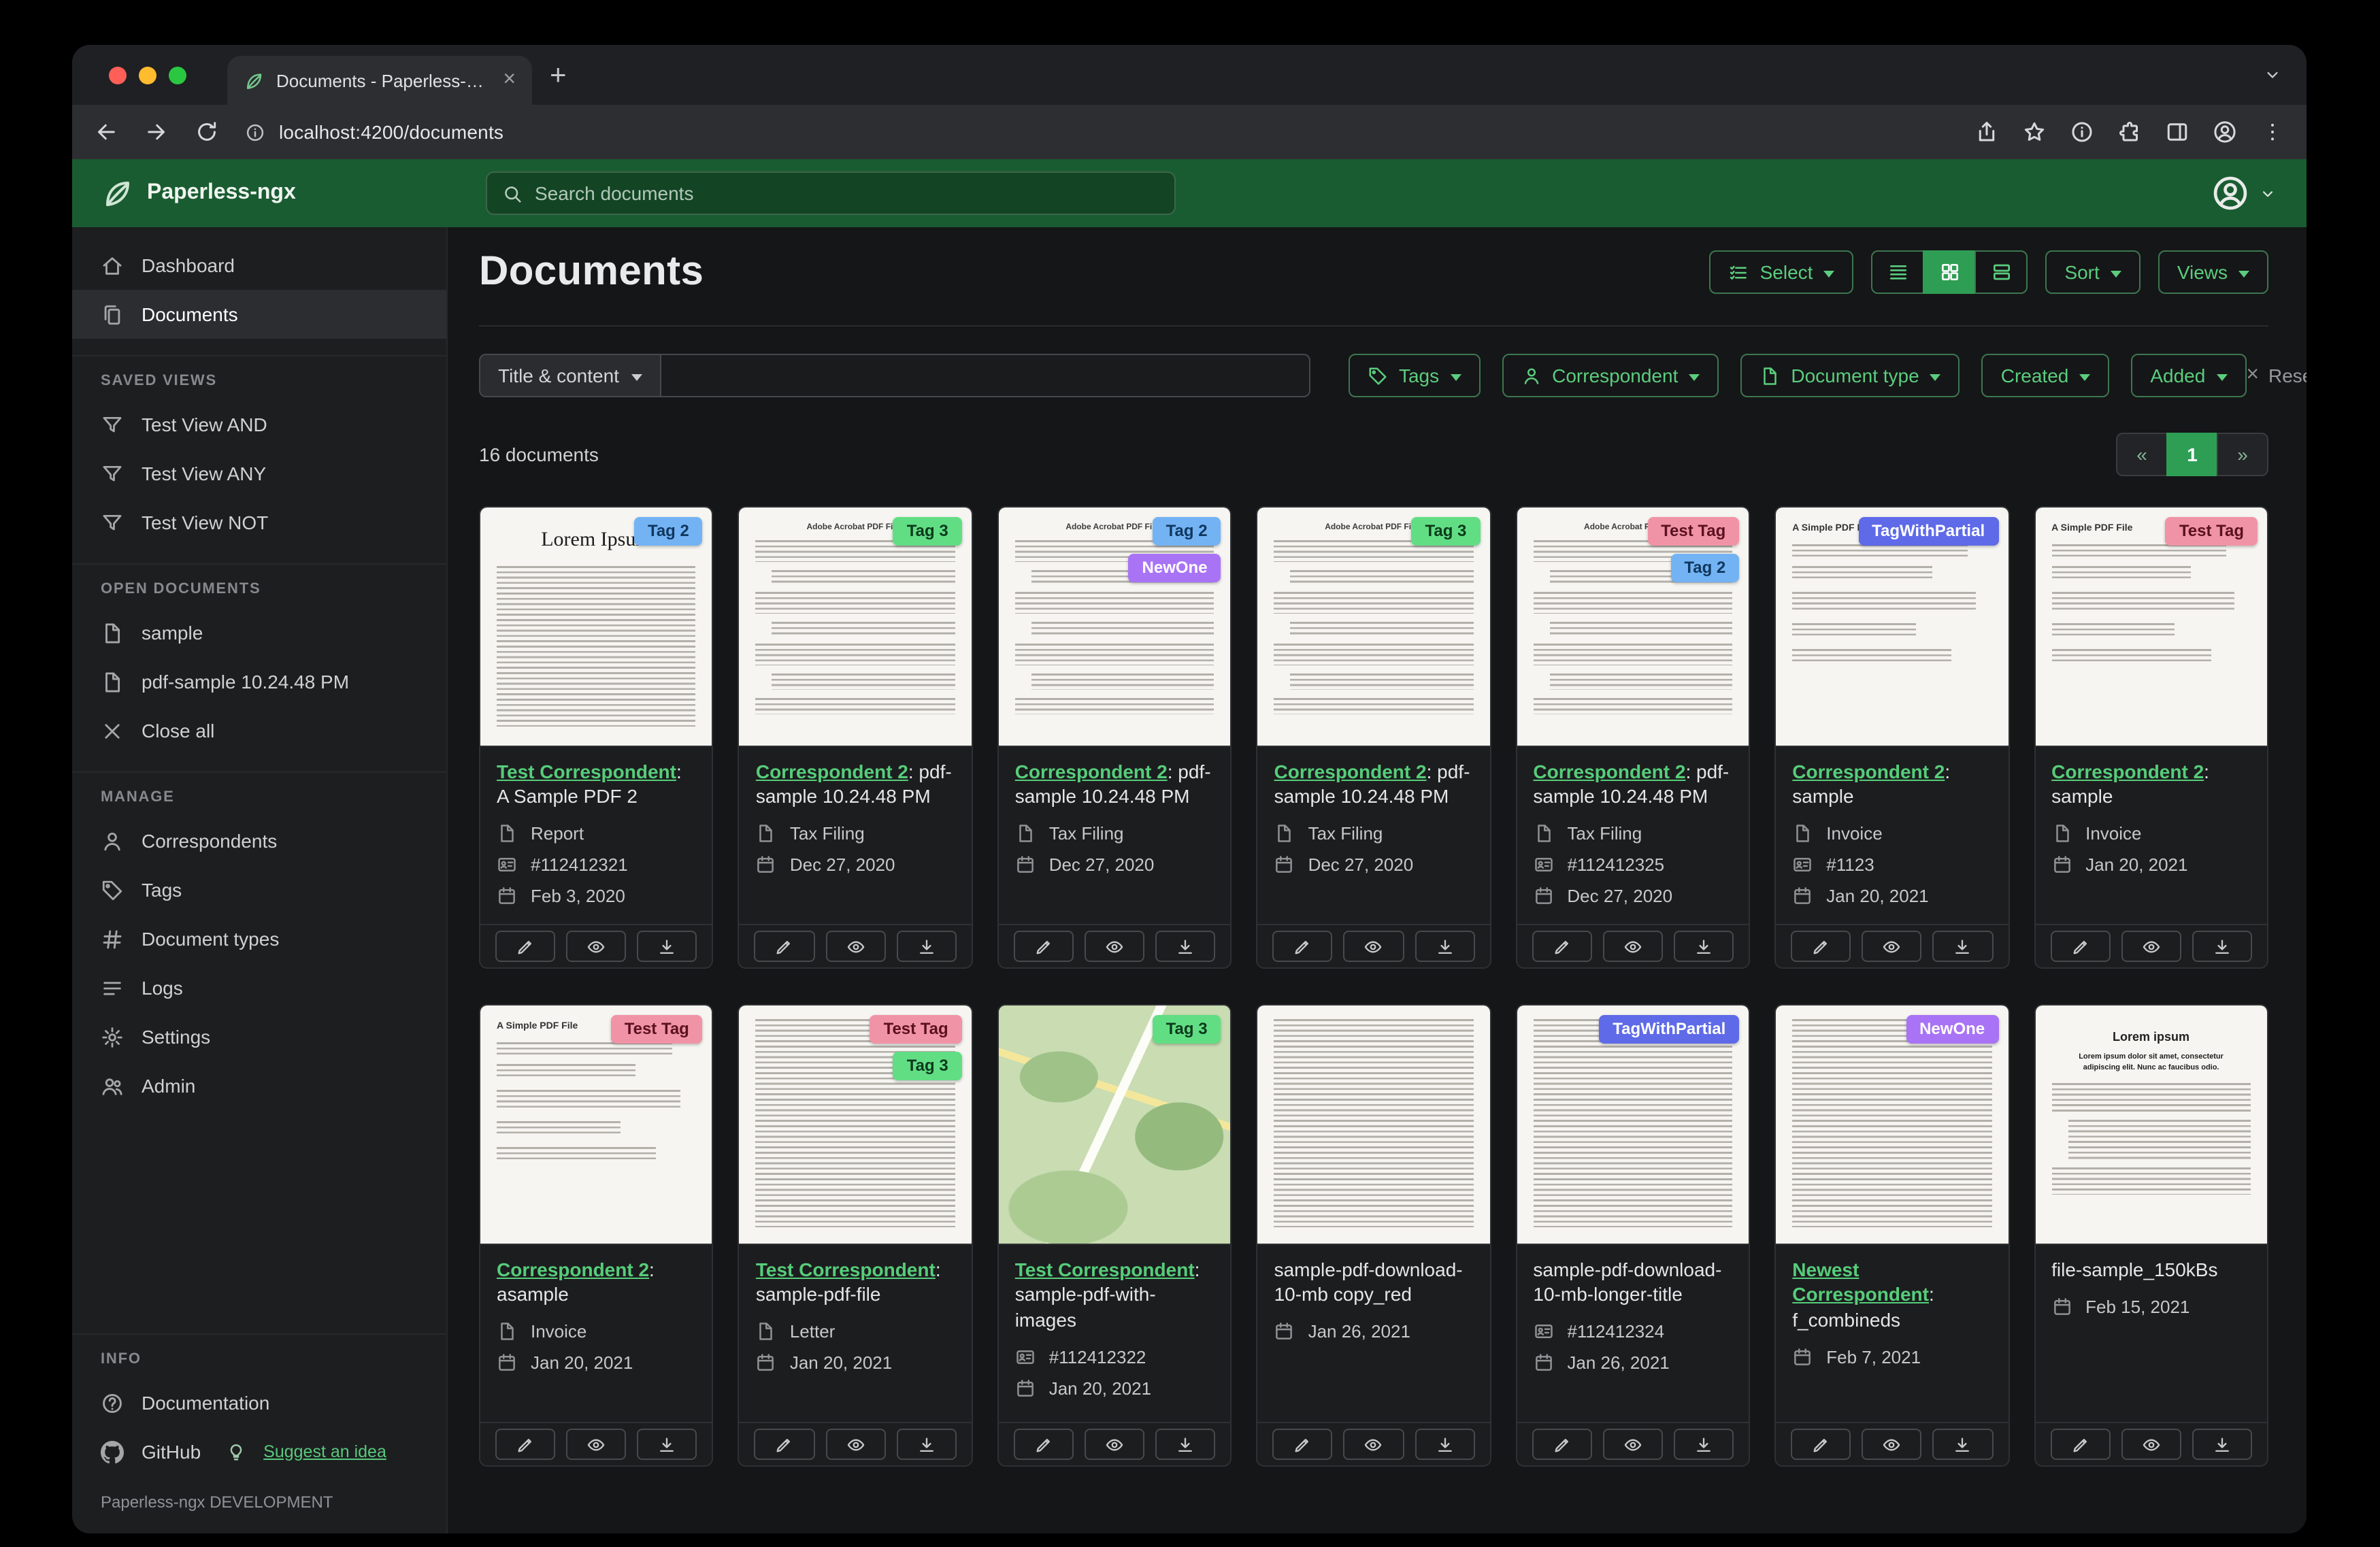  What do you see at coordinates (259, 1452) in the screenshot?
I see `sidebar-item-github: GitHub Suggest an idea` at bounding box center [259, 1452].